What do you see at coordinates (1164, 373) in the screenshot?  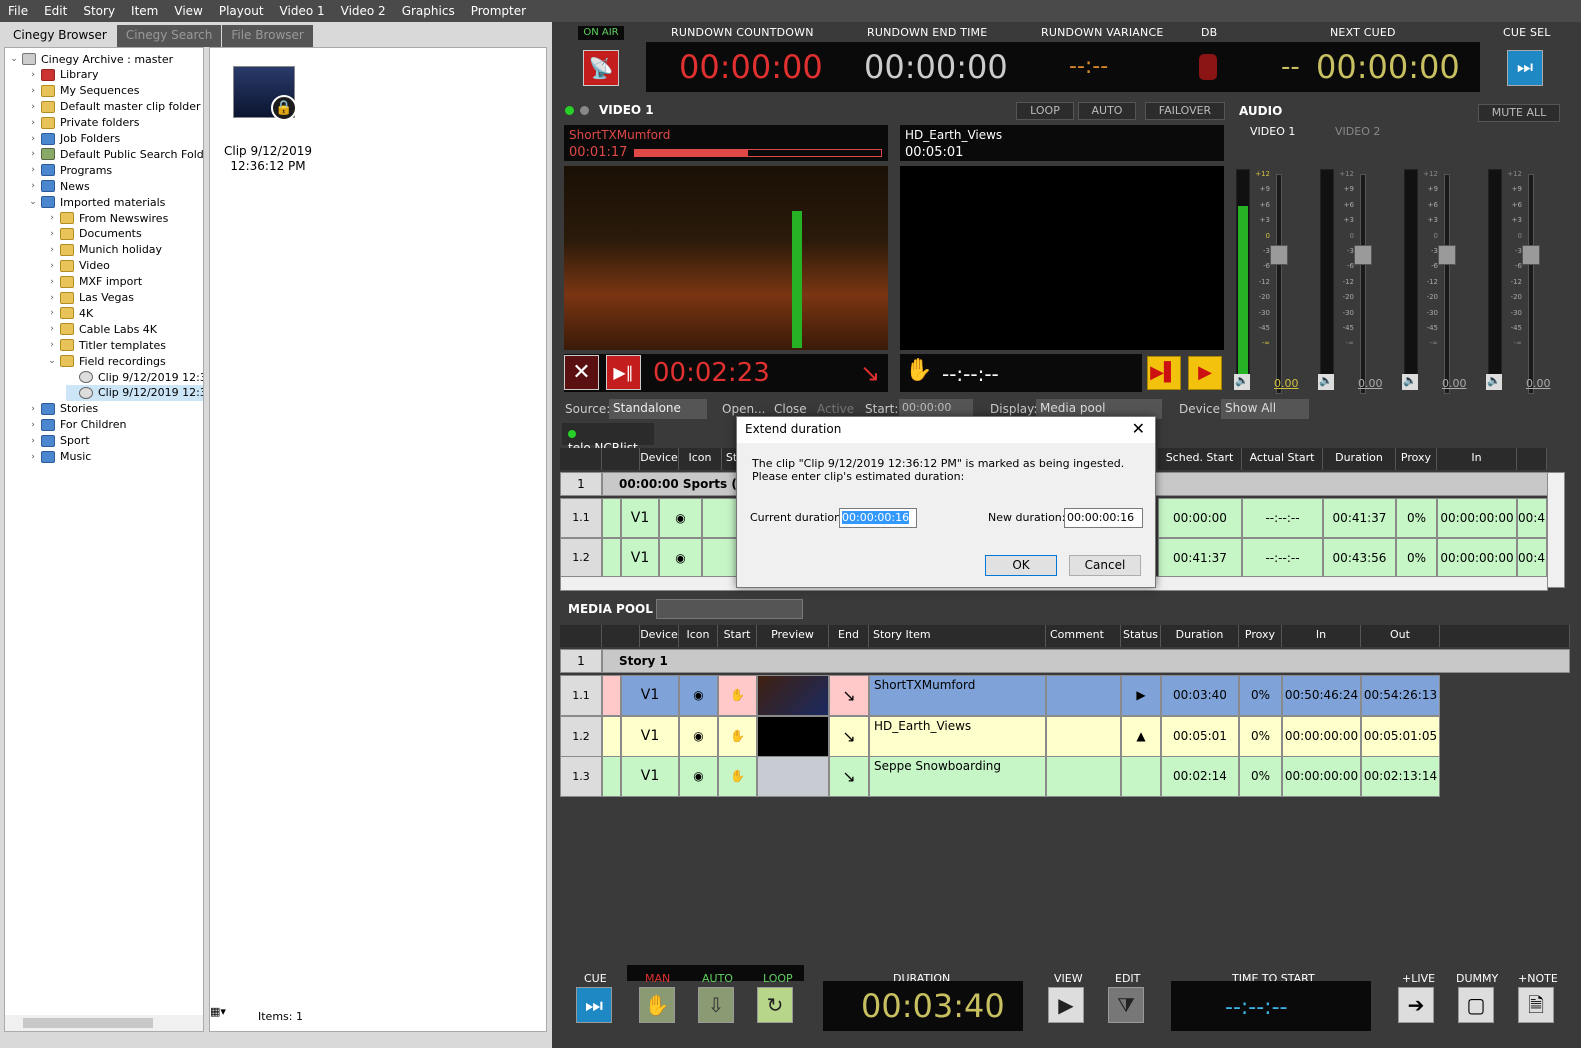 I see `play-next-button: ▶▌` at bounding box center [1164, 373].